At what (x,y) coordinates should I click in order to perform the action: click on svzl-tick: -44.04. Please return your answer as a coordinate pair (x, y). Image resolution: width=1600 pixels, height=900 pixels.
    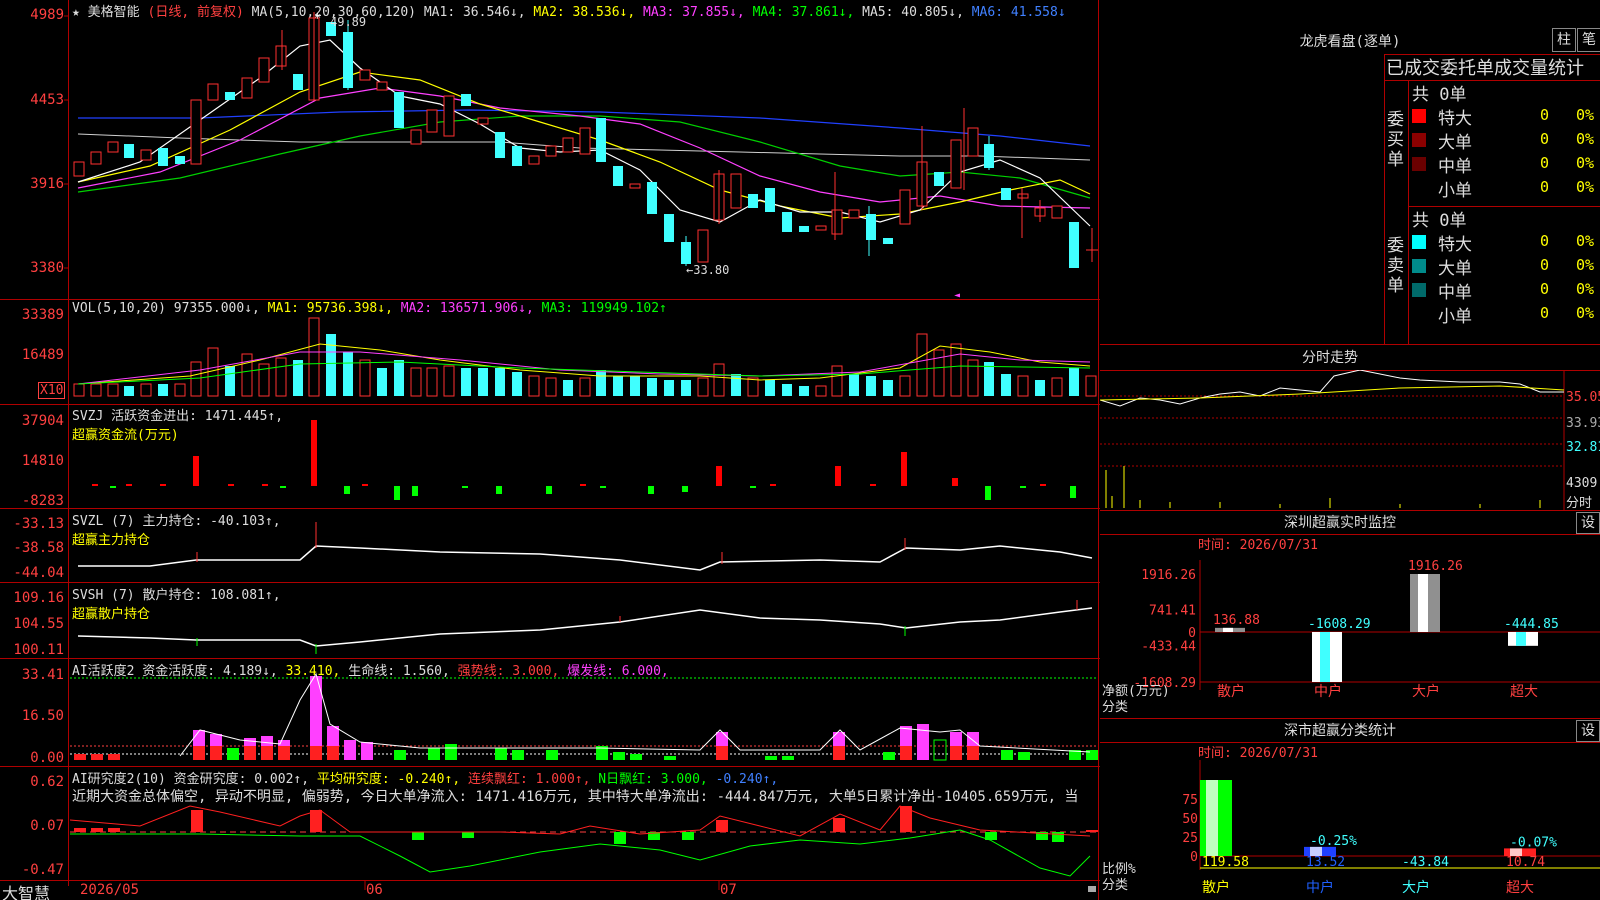
    Looking at the image, I should click on (38, 573).